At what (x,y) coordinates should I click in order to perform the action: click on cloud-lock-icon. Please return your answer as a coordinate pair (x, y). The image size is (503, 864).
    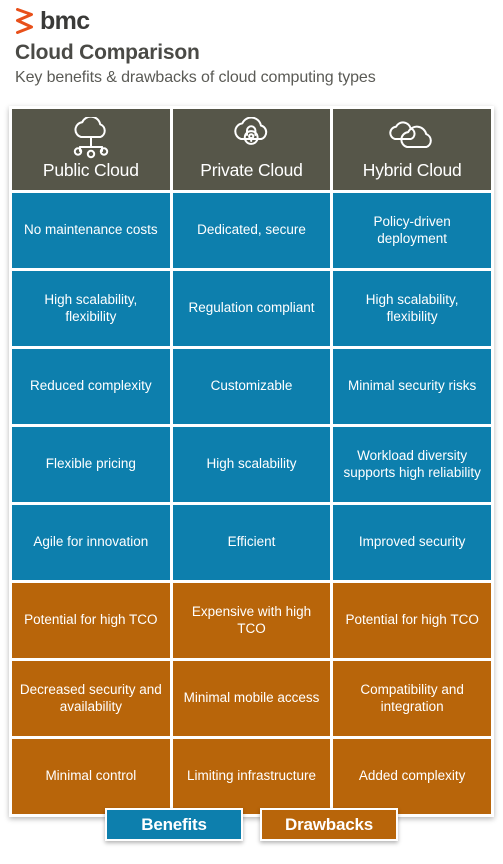
    Looking at the image, I should click on (252, 138).